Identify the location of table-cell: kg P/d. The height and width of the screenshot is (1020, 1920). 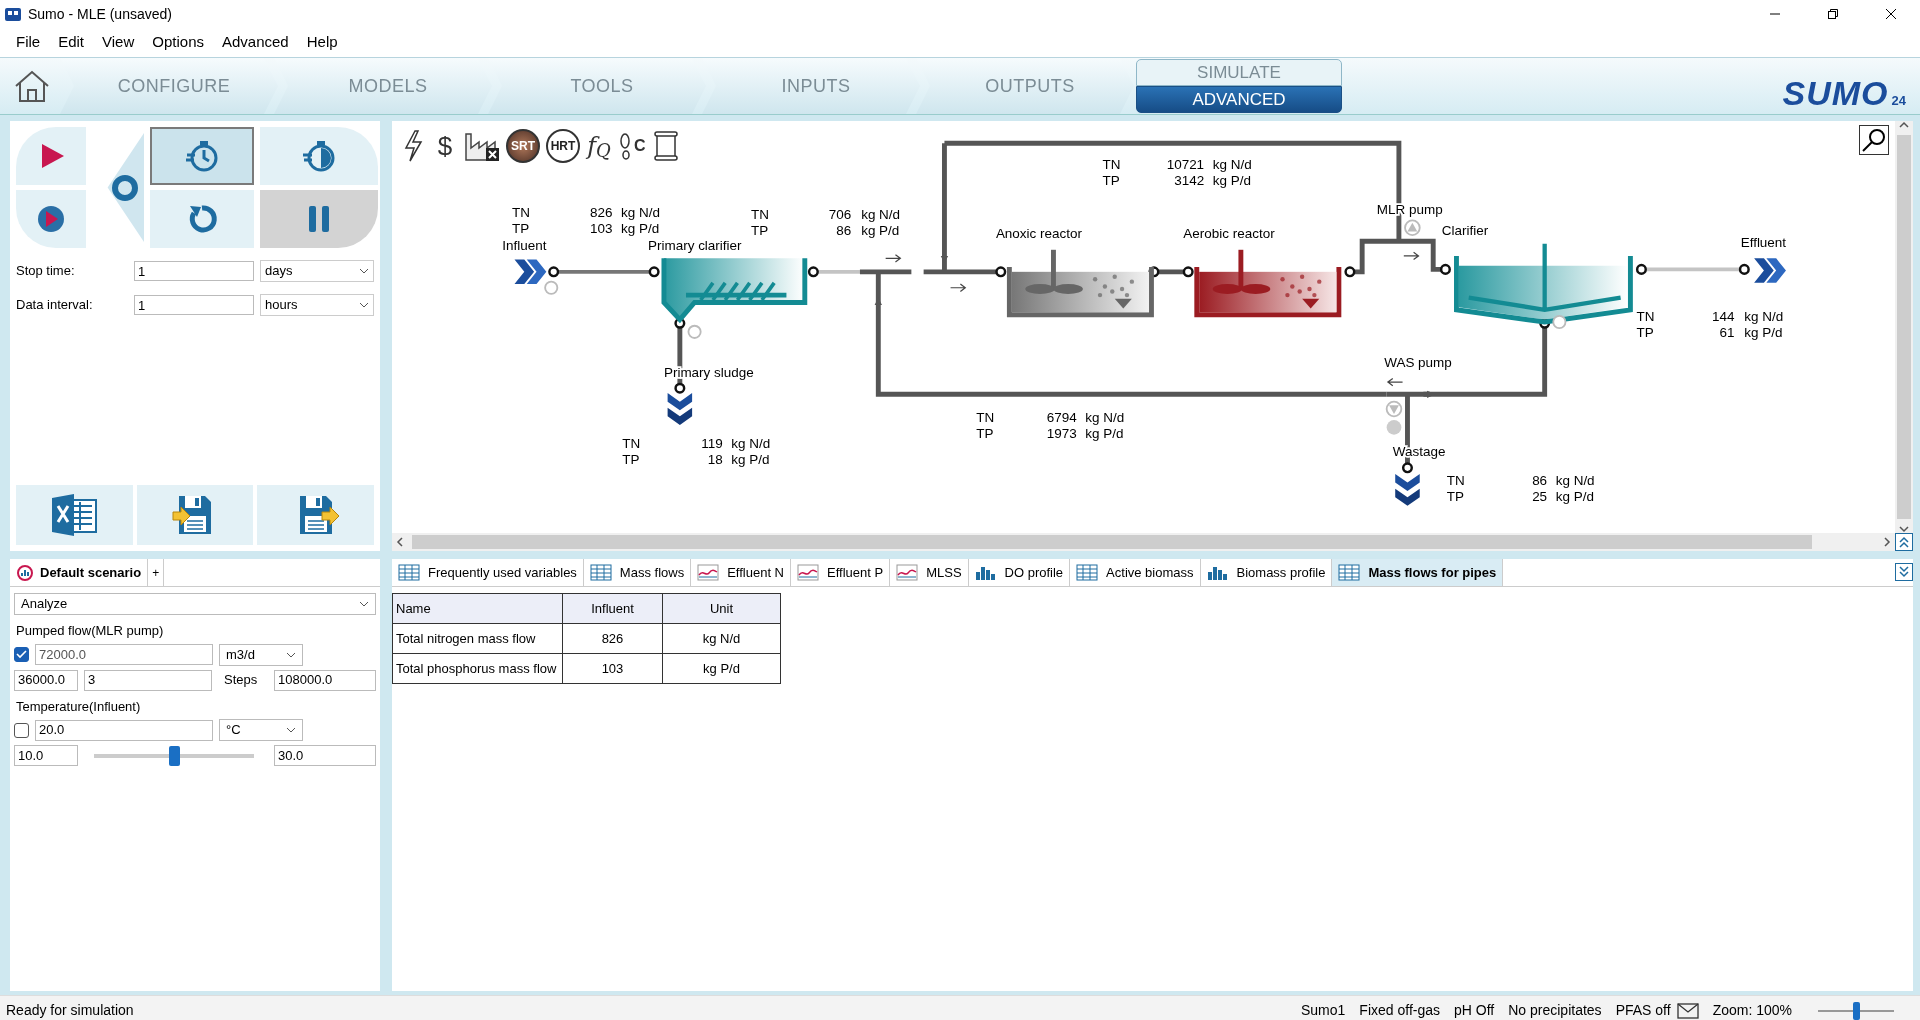
(721, 668).